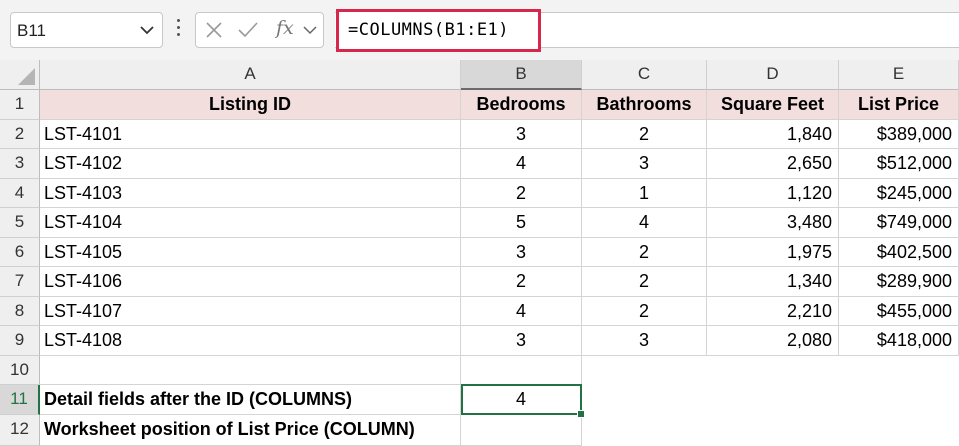 The height and width of the screenshot is (446, 959). What do you see at coordinates (20, 105) in the screenshot?
I see `row-header: 1` at bounding box center [20, 105].